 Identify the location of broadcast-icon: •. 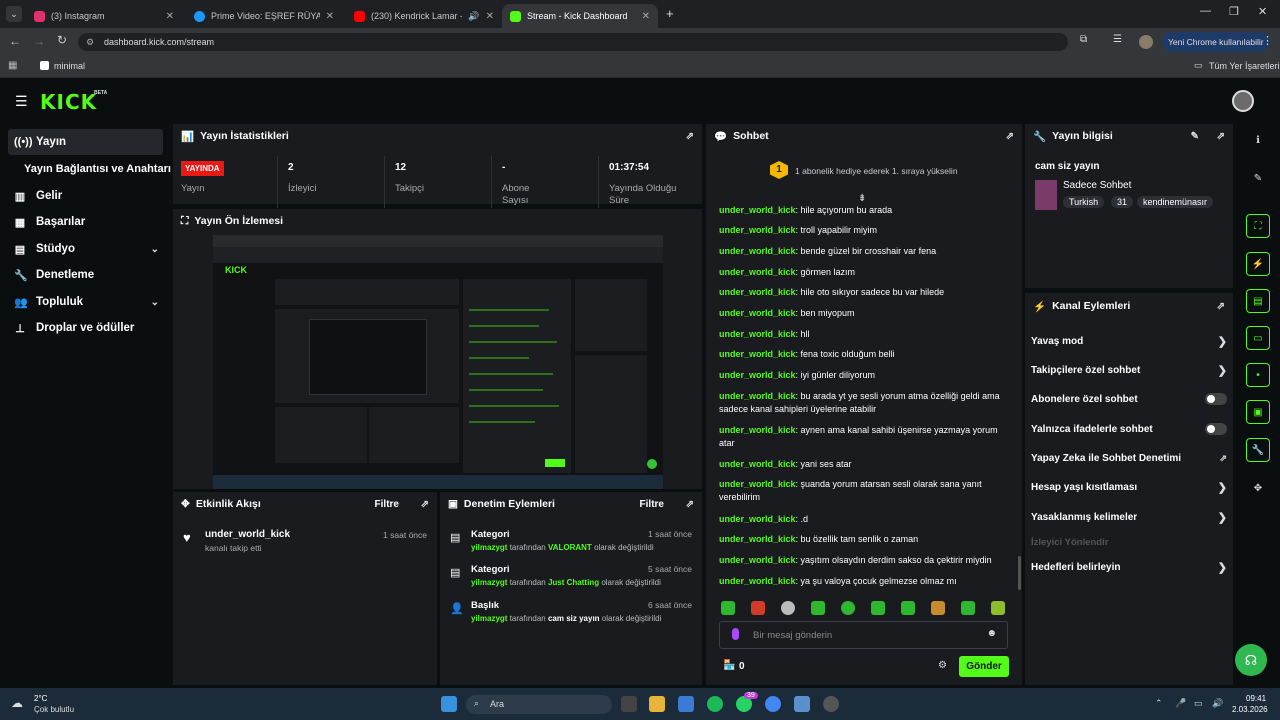
(1258, 375).